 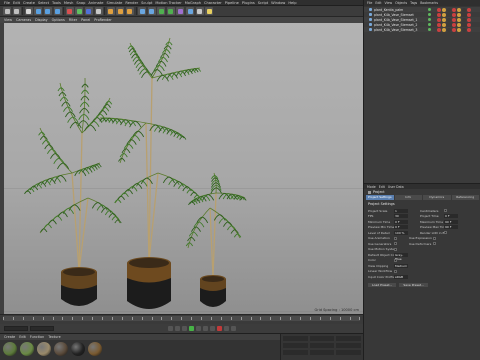 I want to click on cube-button, so click(x=142, y=11).